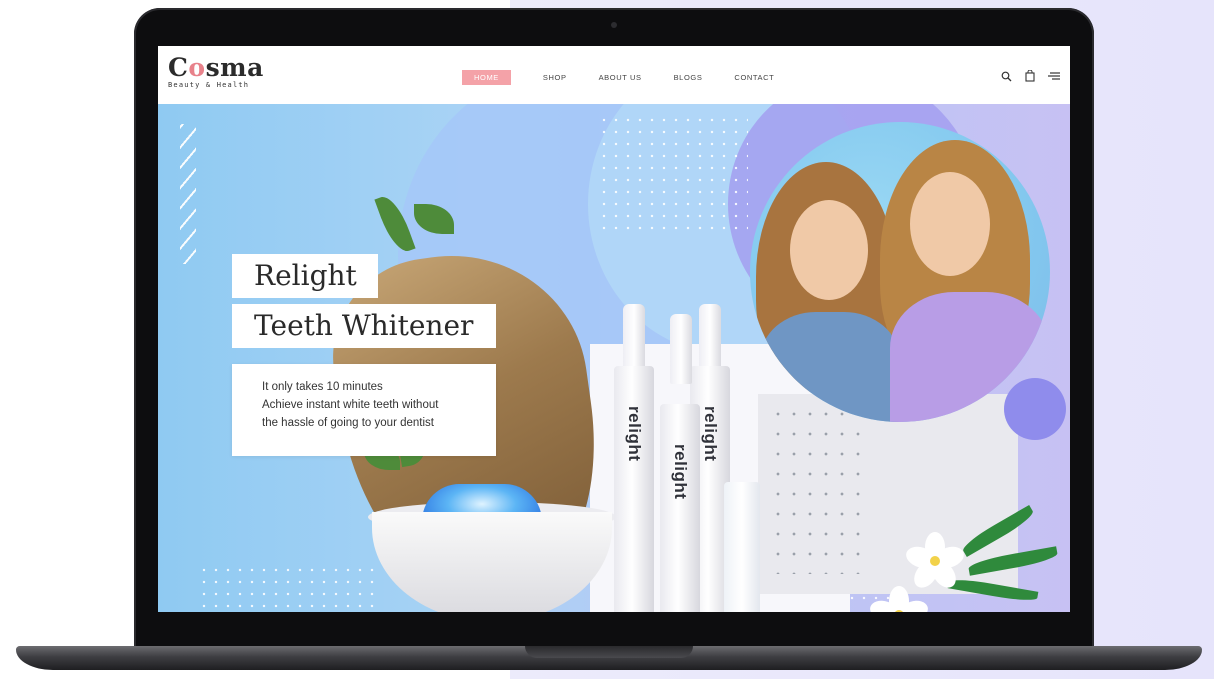  What do you see at coordinates (620, 77) in the screenshot?
I see `nav-about-us: ABOUT US` at bounding box center [620, 77].